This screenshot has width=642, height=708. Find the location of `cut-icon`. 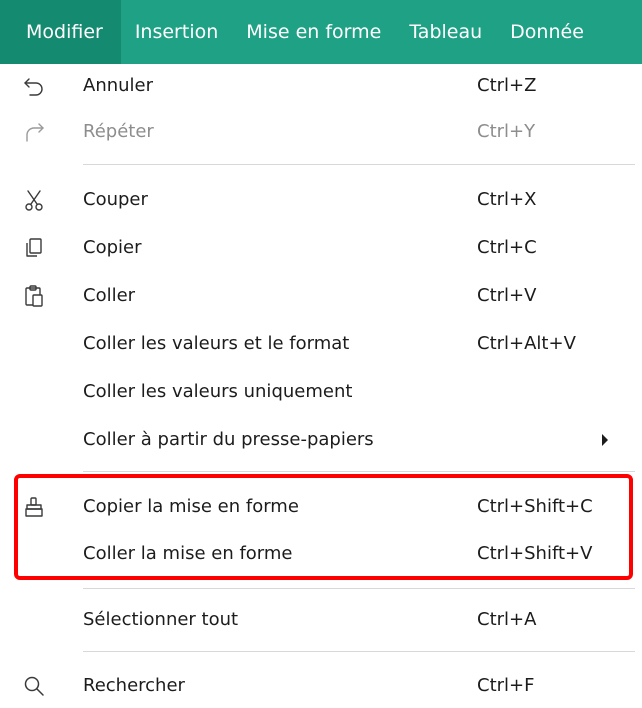

cut-icon is located at coordinates (34, 200).